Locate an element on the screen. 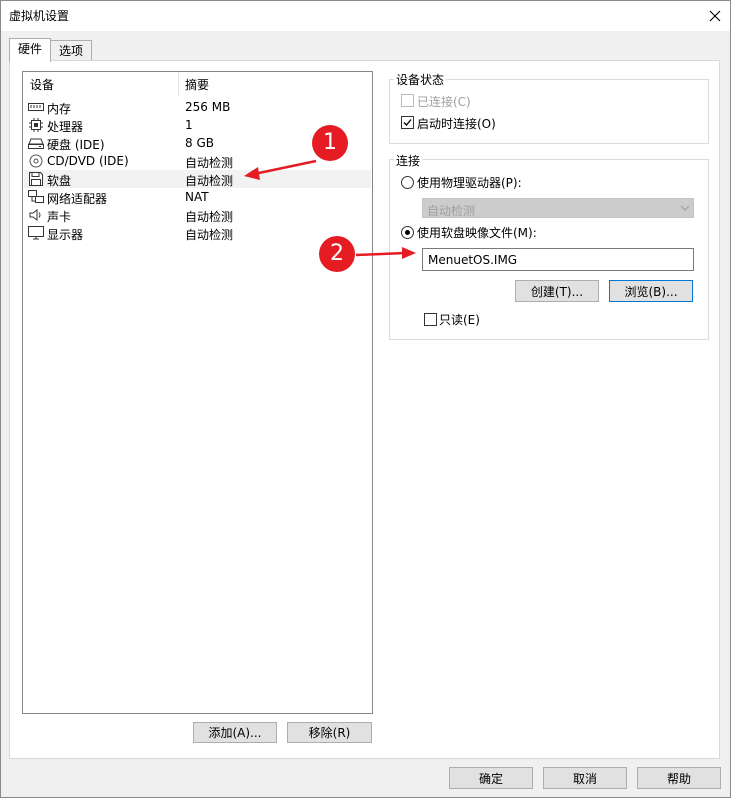 The image size is (731, 798). annotation-badge-1: 1 is located at coordinates (330, 143).